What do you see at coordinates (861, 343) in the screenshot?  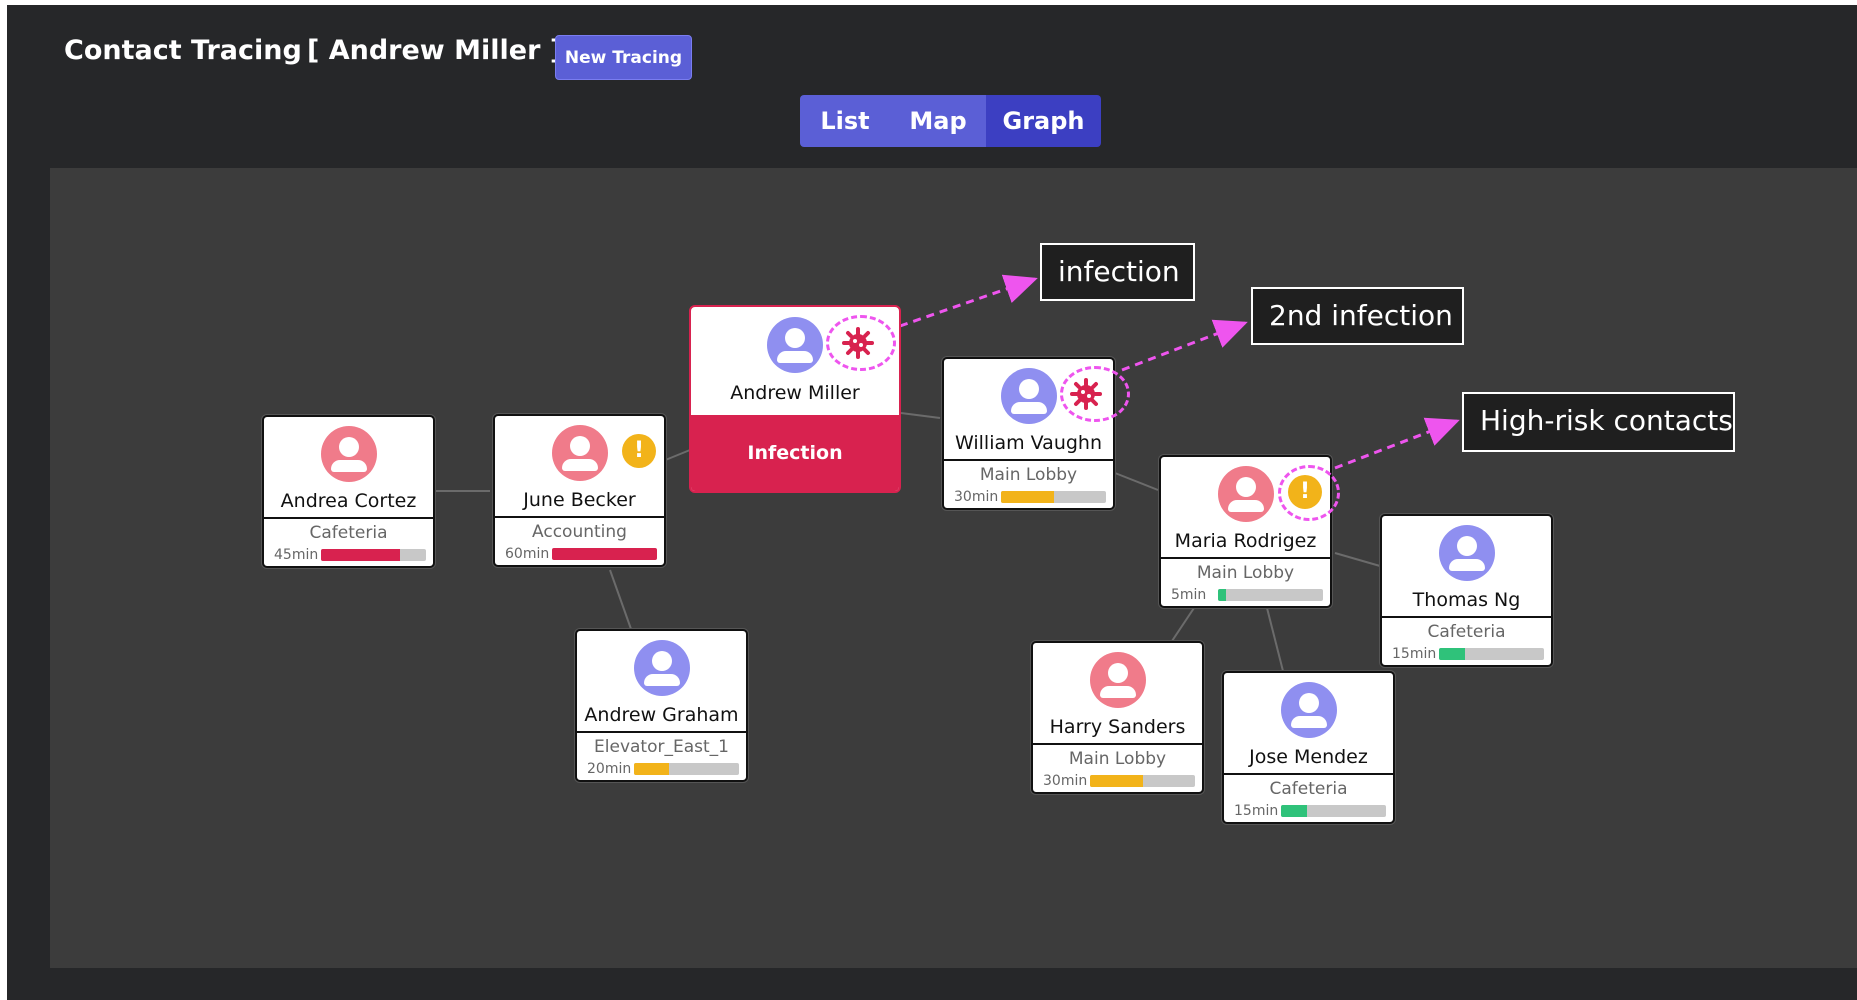 I see `infection-highlight-ring` at bounding box center [861, 343].